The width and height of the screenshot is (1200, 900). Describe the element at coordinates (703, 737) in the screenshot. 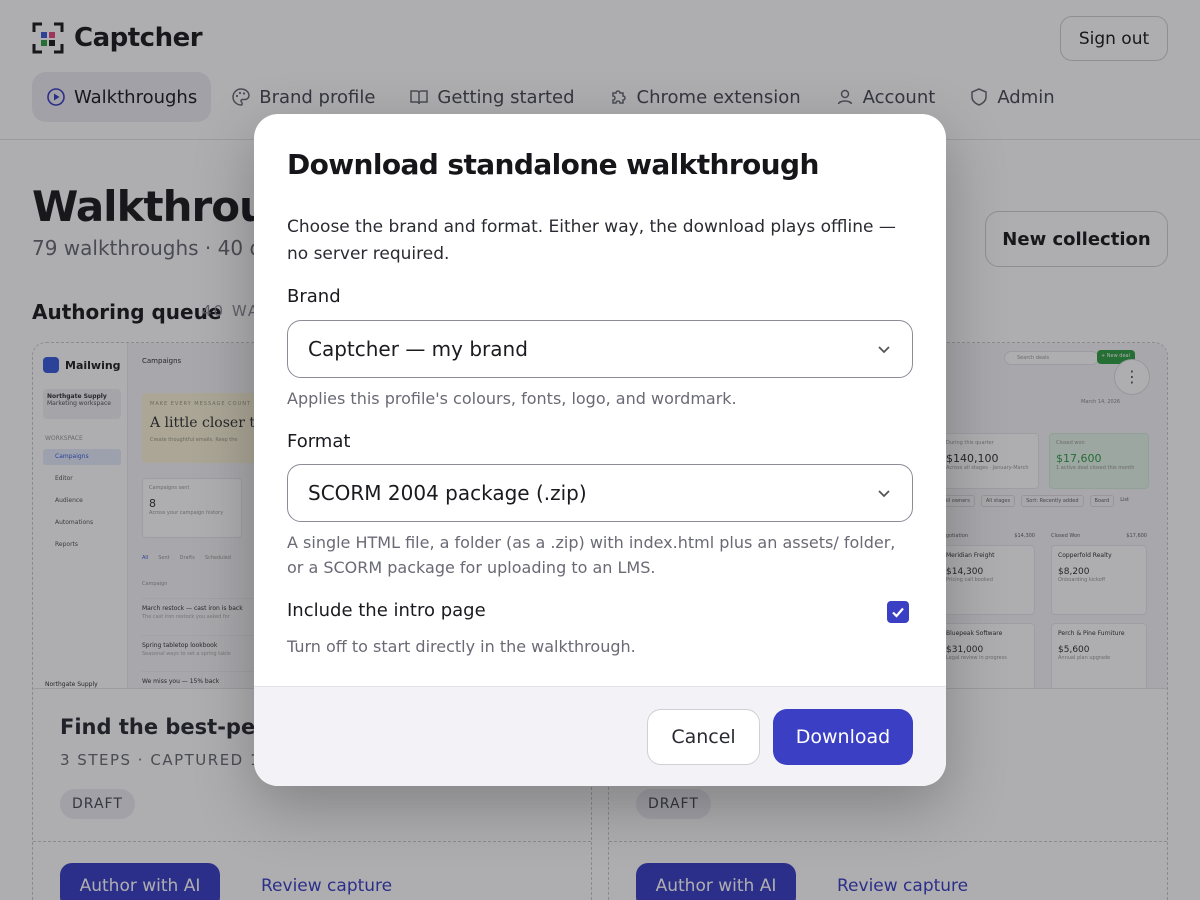

I see `cancel-button: Cancel` at that location.